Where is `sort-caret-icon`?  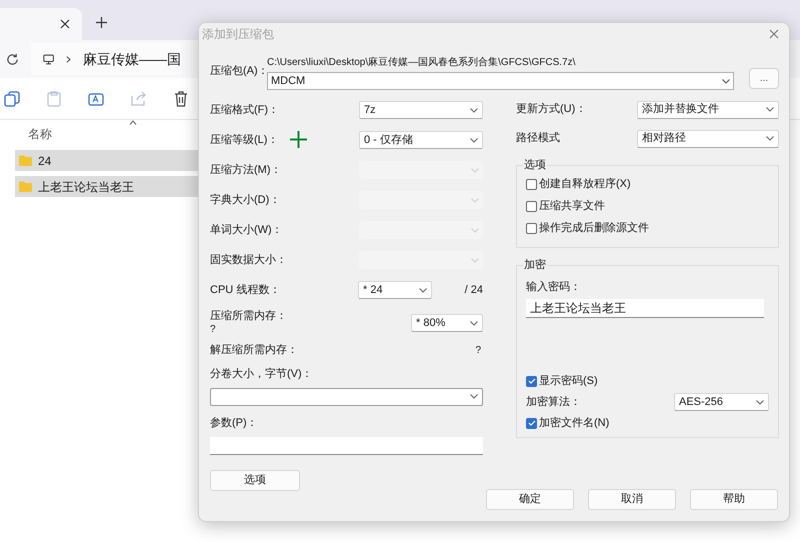
sort-caret-icon is located at coordinates (133, 122).